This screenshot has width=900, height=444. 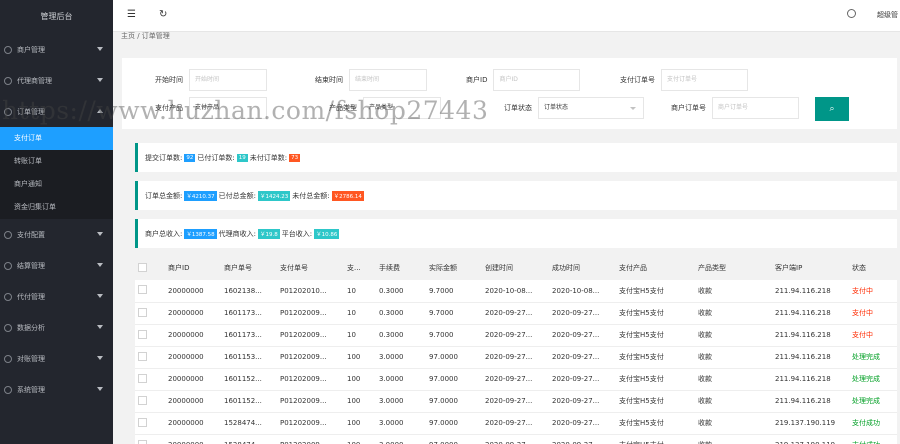 I want to click on subnav: 支付订单 转账订单 商户通知 资金归集订单, so click(x=56, y=173).